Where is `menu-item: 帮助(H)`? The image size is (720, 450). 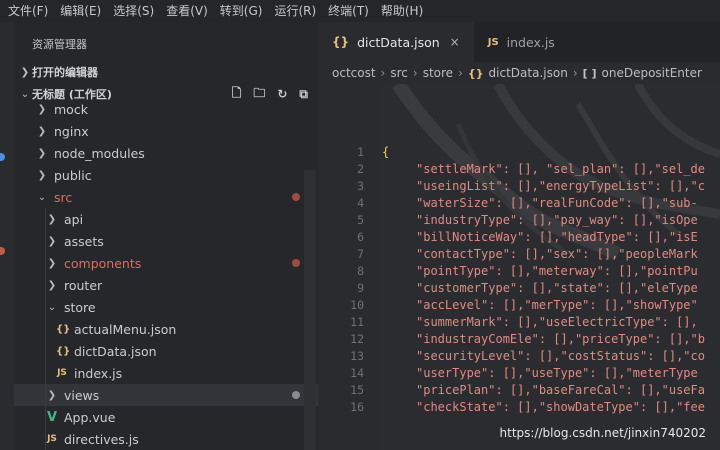 menu-item: 帮助(H) is located at coordinates (402, 11).